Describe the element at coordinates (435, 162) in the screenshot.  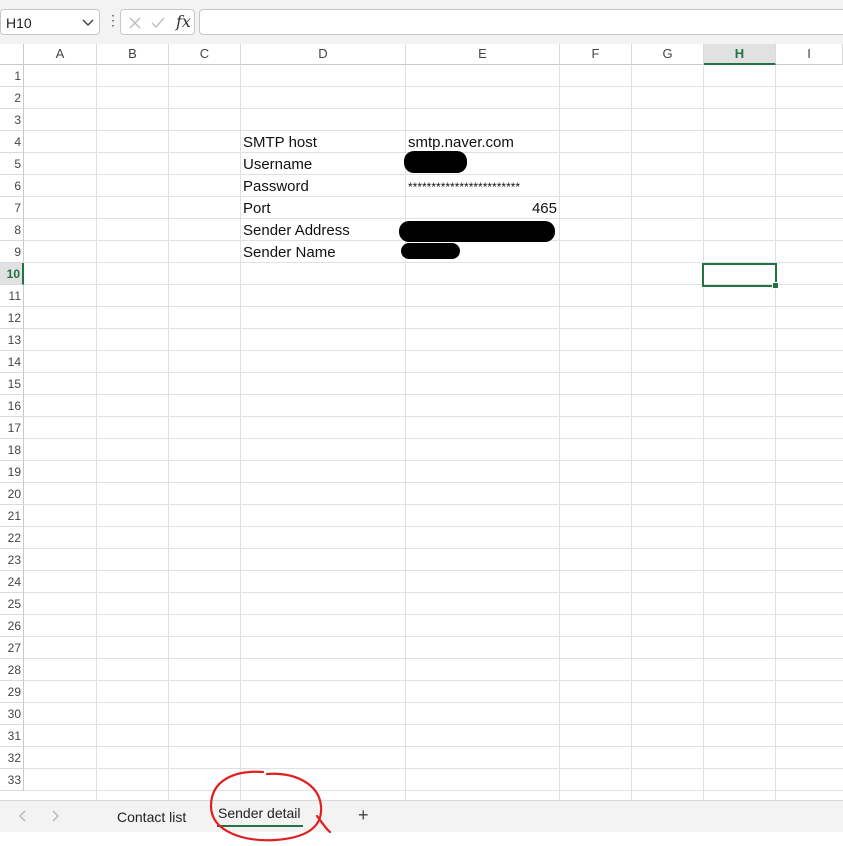
I see `redaction-mark-e5` at that location.